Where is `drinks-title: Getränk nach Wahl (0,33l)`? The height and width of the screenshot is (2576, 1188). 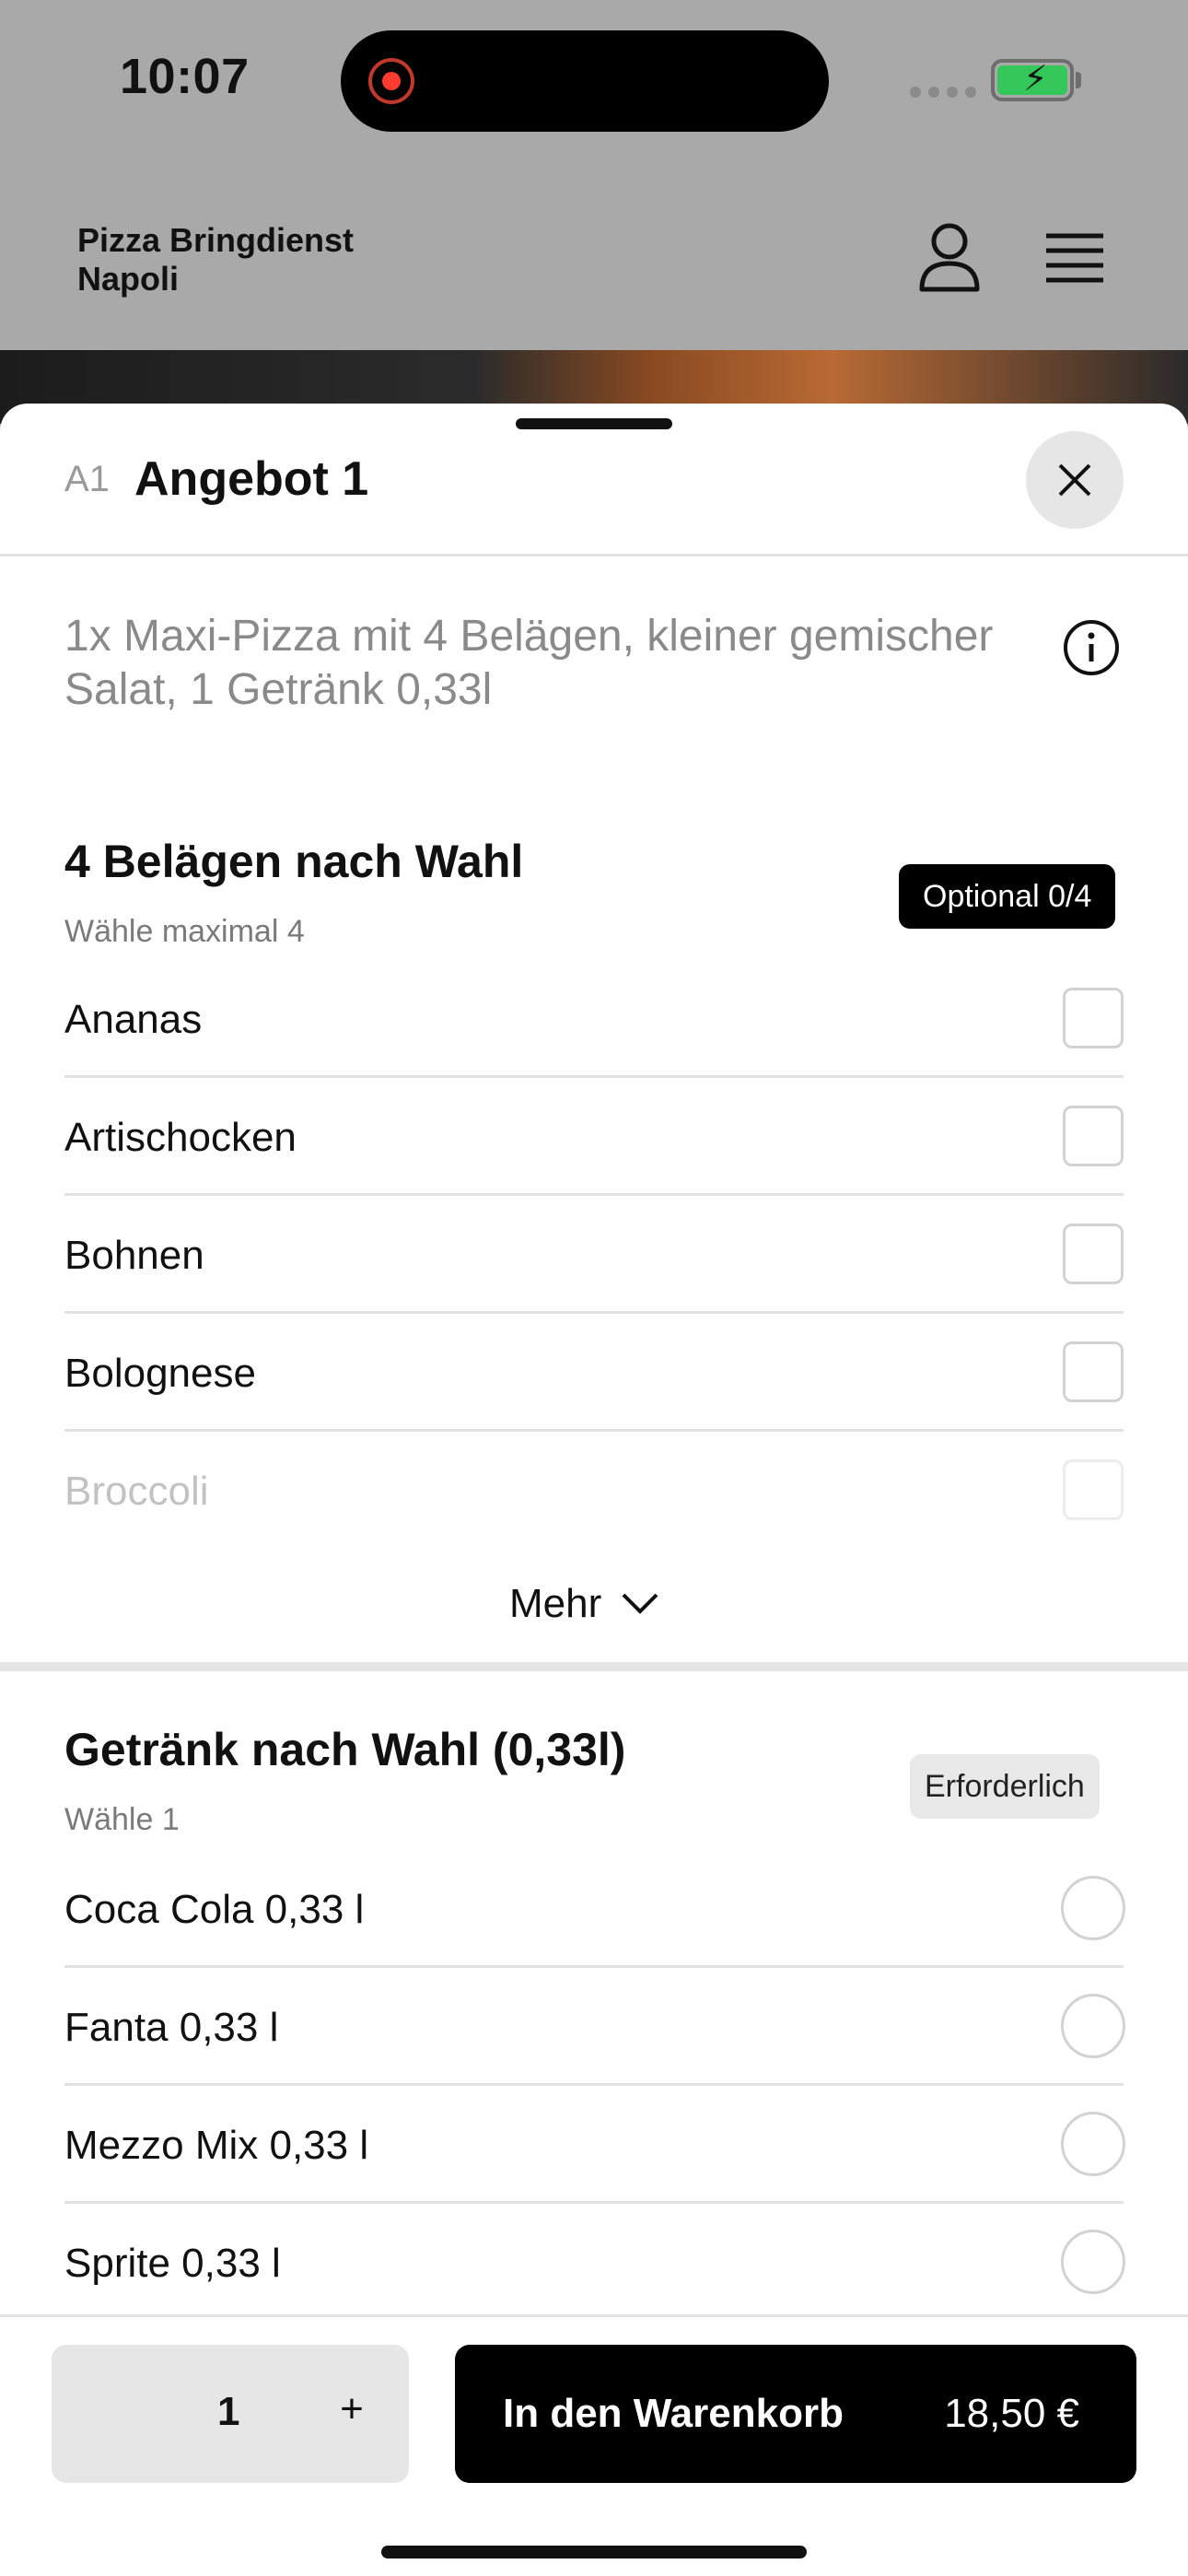
drinks-title: Getränk nach Wahl (0,33l) is located at coordinates (345, 1749).